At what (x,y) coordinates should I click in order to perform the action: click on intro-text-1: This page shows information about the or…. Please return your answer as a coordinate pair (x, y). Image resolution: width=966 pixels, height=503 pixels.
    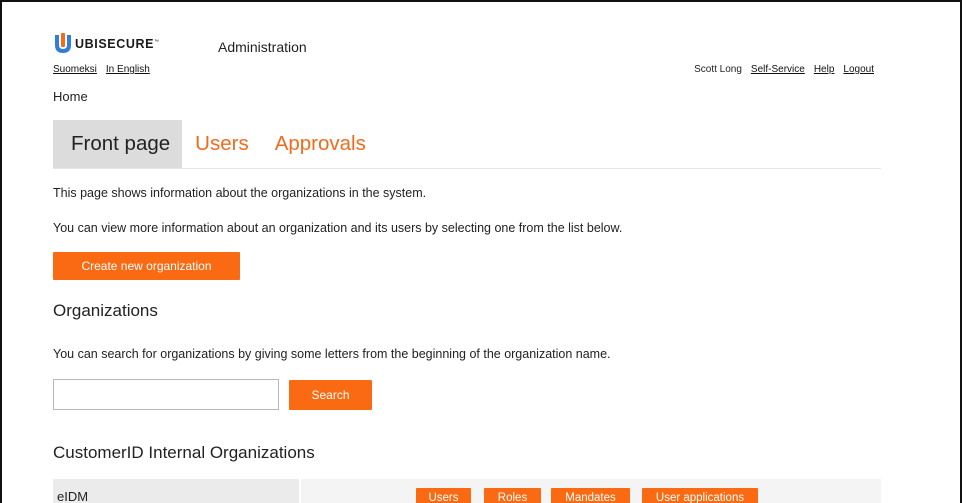
    Looking at the image, I should click on (240, 193).